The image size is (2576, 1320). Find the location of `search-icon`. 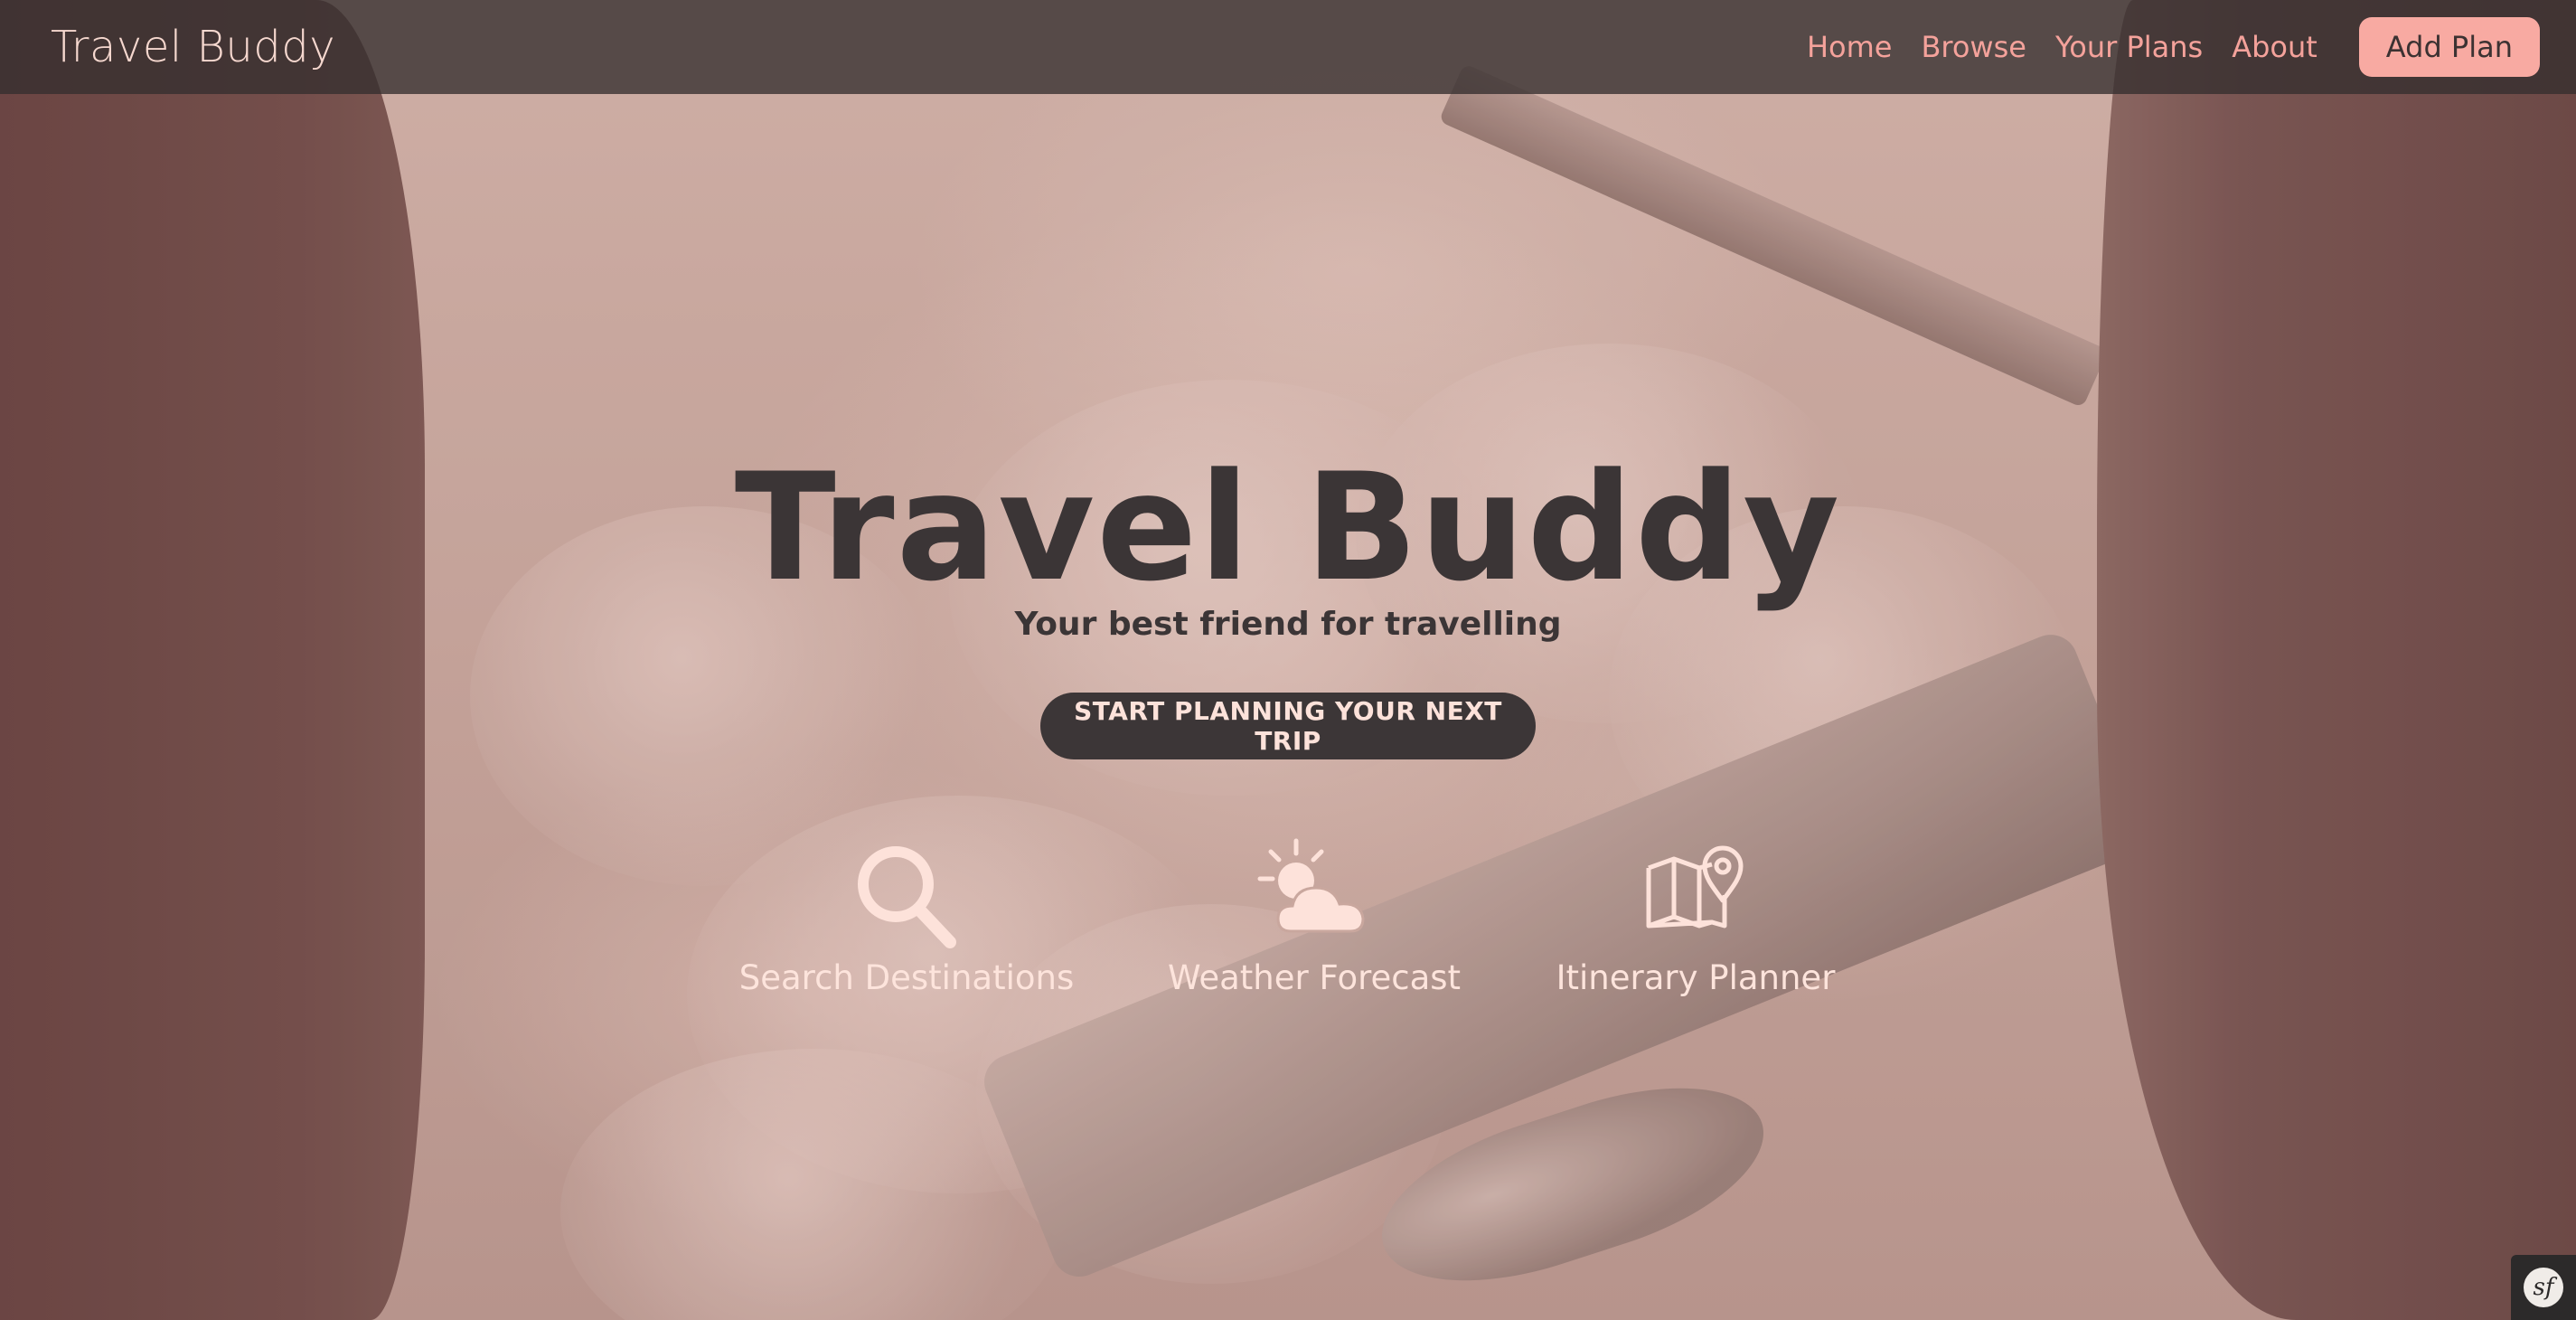

search-icon is located at coordinates (907, 897).